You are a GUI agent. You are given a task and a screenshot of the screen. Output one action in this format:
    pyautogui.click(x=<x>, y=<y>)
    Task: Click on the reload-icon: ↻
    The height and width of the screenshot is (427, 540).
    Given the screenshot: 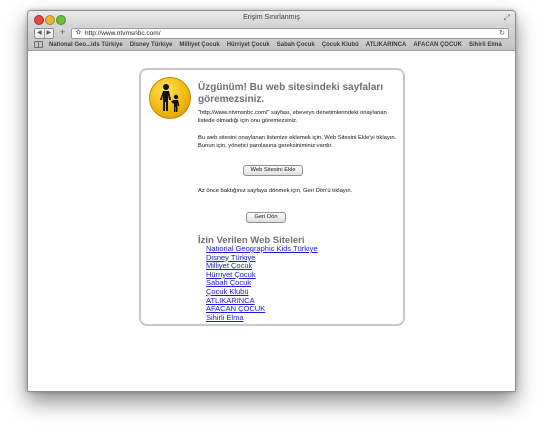 What is the action you would take?
    pyautogui.click(x=502, y=33)
    